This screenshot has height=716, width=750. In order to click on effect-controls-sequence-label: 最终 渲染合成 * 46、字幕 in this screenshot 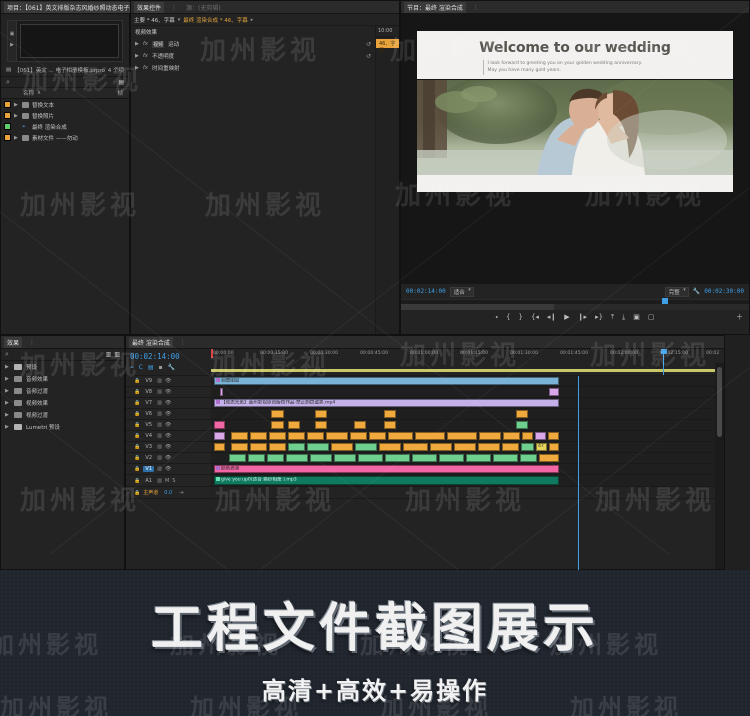, I will do `click(215, 20)`.